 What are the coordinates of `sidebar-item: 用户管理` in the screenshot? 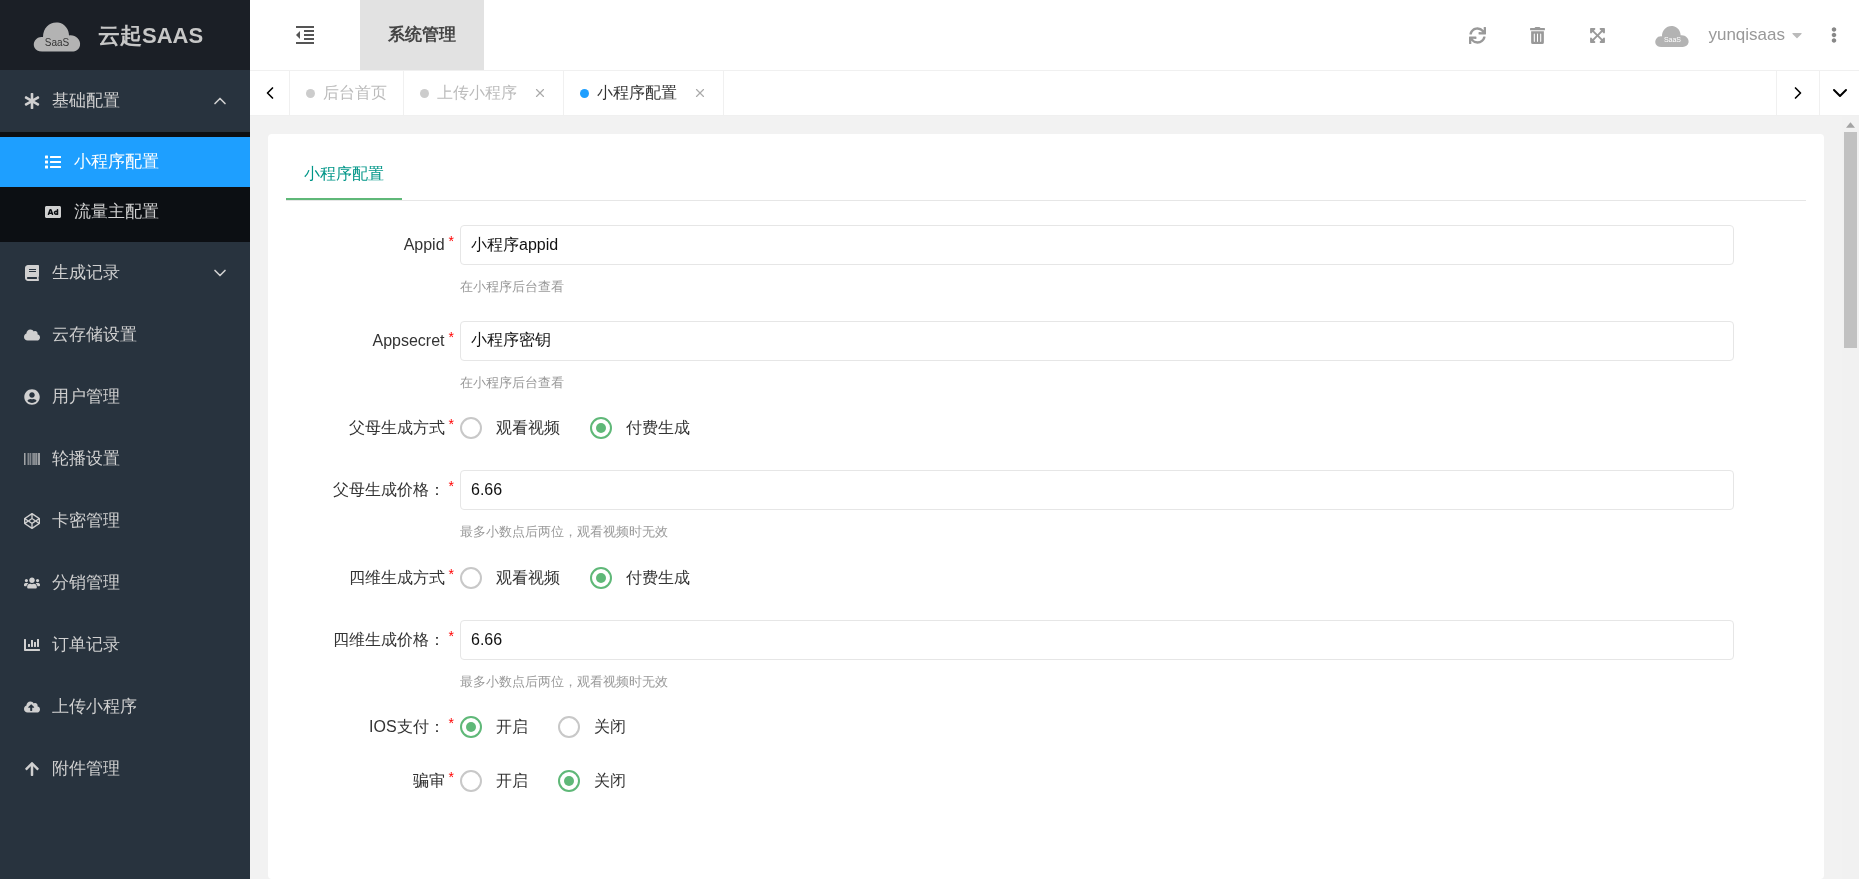 It's located at (125, 397).